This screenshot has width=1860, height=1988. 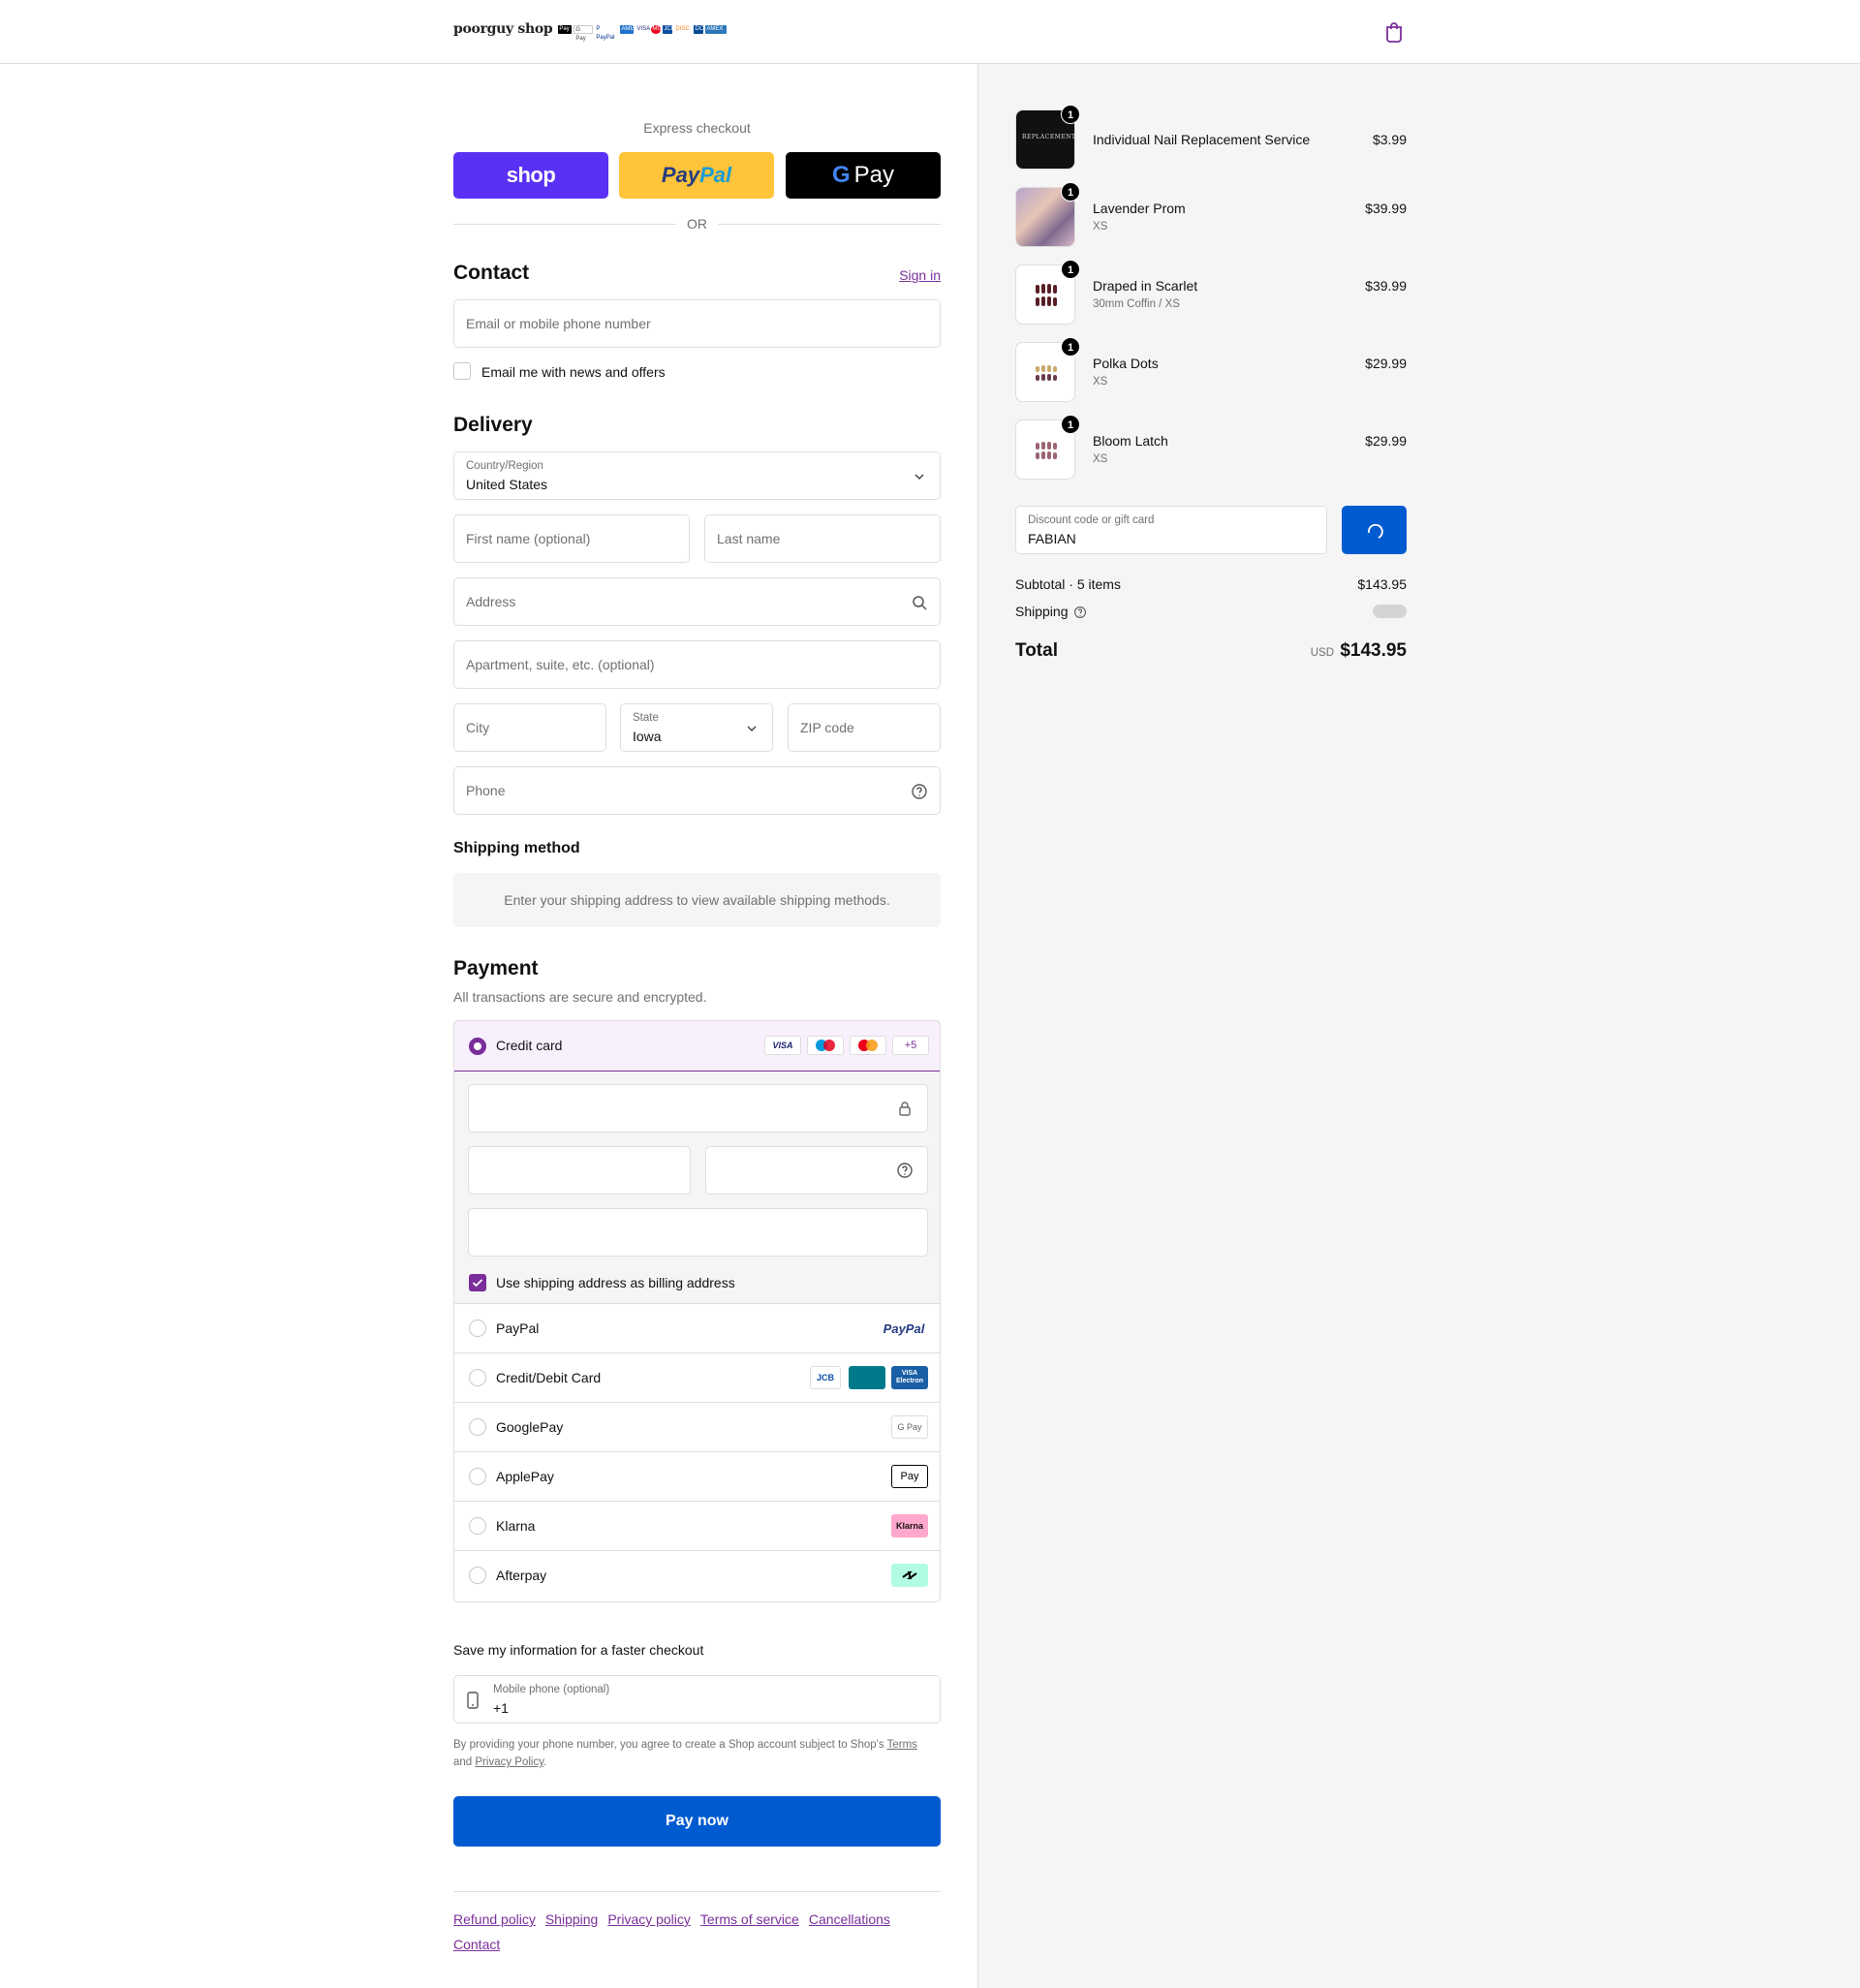 What do you see at coordinates (477, 1282) in the screenshot?
I see `billing-checkbox` at bounding box center [477, 1282].